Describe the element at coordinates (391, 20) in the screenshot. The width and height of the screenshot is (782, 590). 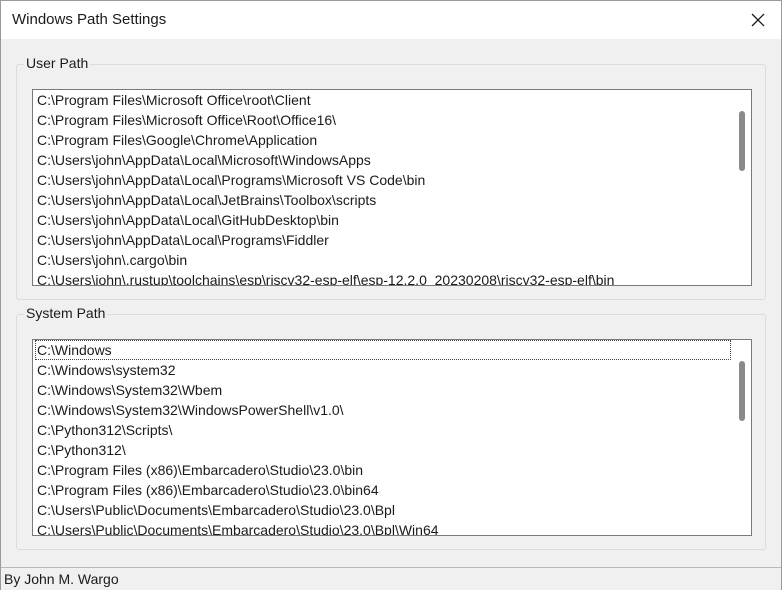
I see `title-bar: Windows Path Settings` at that location.